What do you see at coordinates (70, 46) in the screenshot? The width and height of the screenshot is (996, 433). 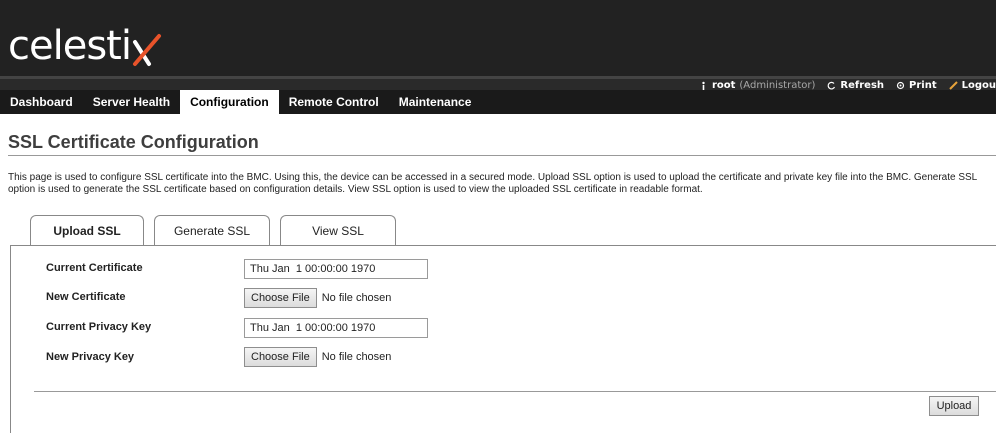 I see `logo-text: celesti` at bounding box center [70, 46].